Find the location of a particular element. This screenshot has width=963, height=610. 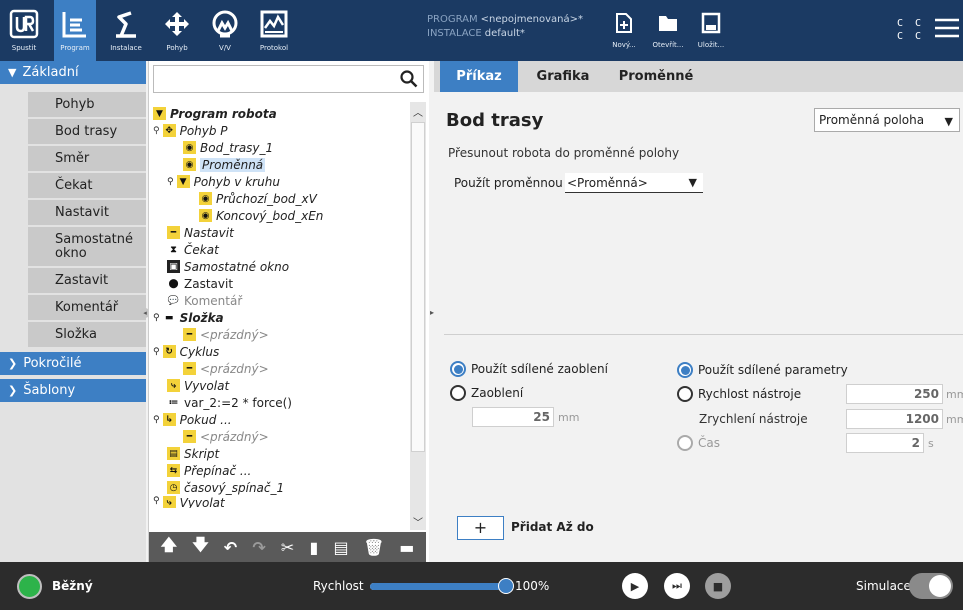

nav-io: V/V is located at coordinates (225, 30).